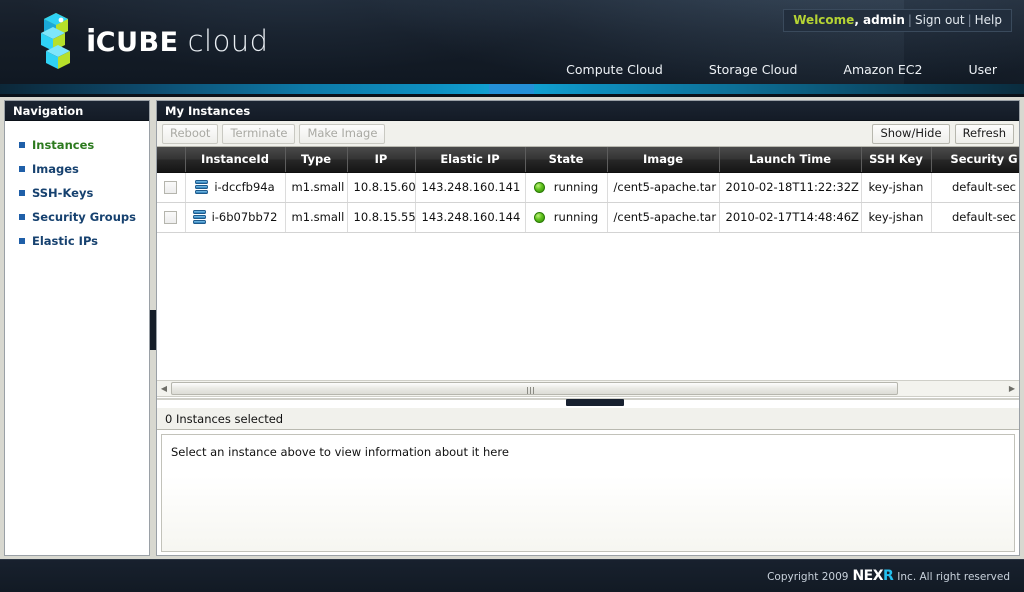  I want to click on sidebar-item-label: Instances, so click(63, 145).